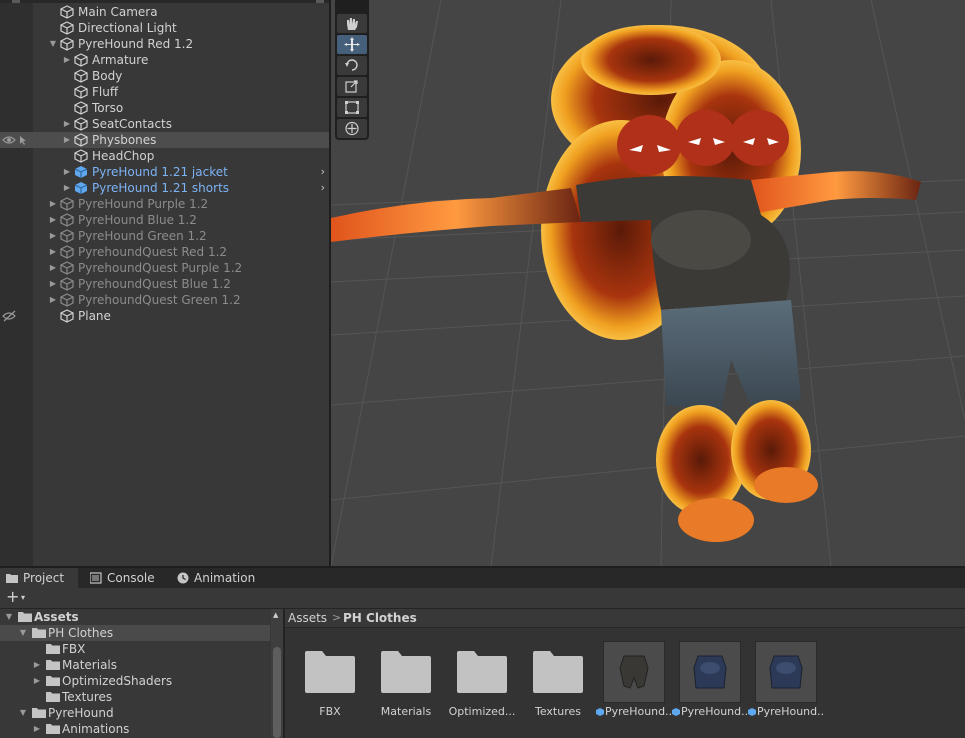  Describe the element at coordinates (164, 44) in the screenshot. I see `hierarchy-row: ▼ PyreHound Red 1.2` at that location.